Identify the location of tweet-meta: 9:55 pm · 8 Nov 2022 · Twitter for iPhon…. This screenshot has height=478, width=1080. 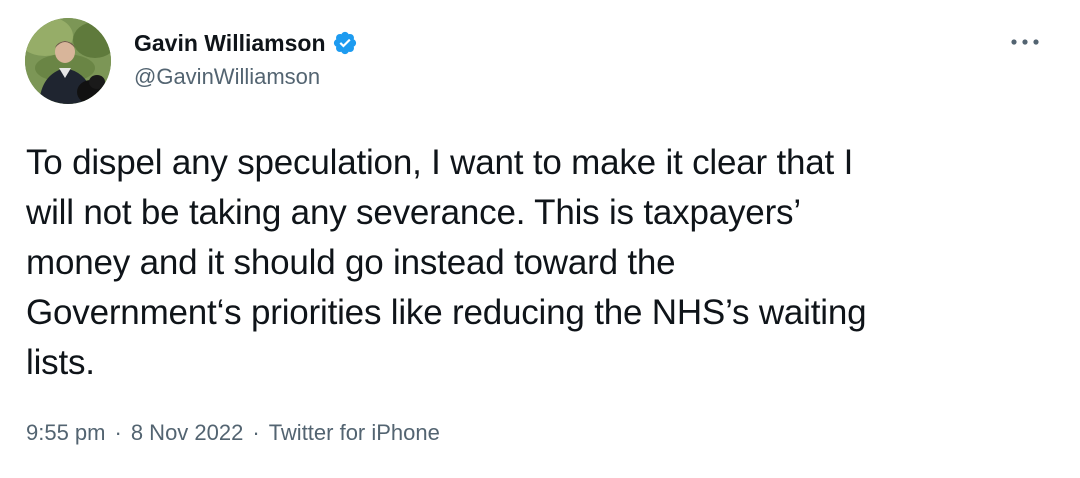
(233, 433).